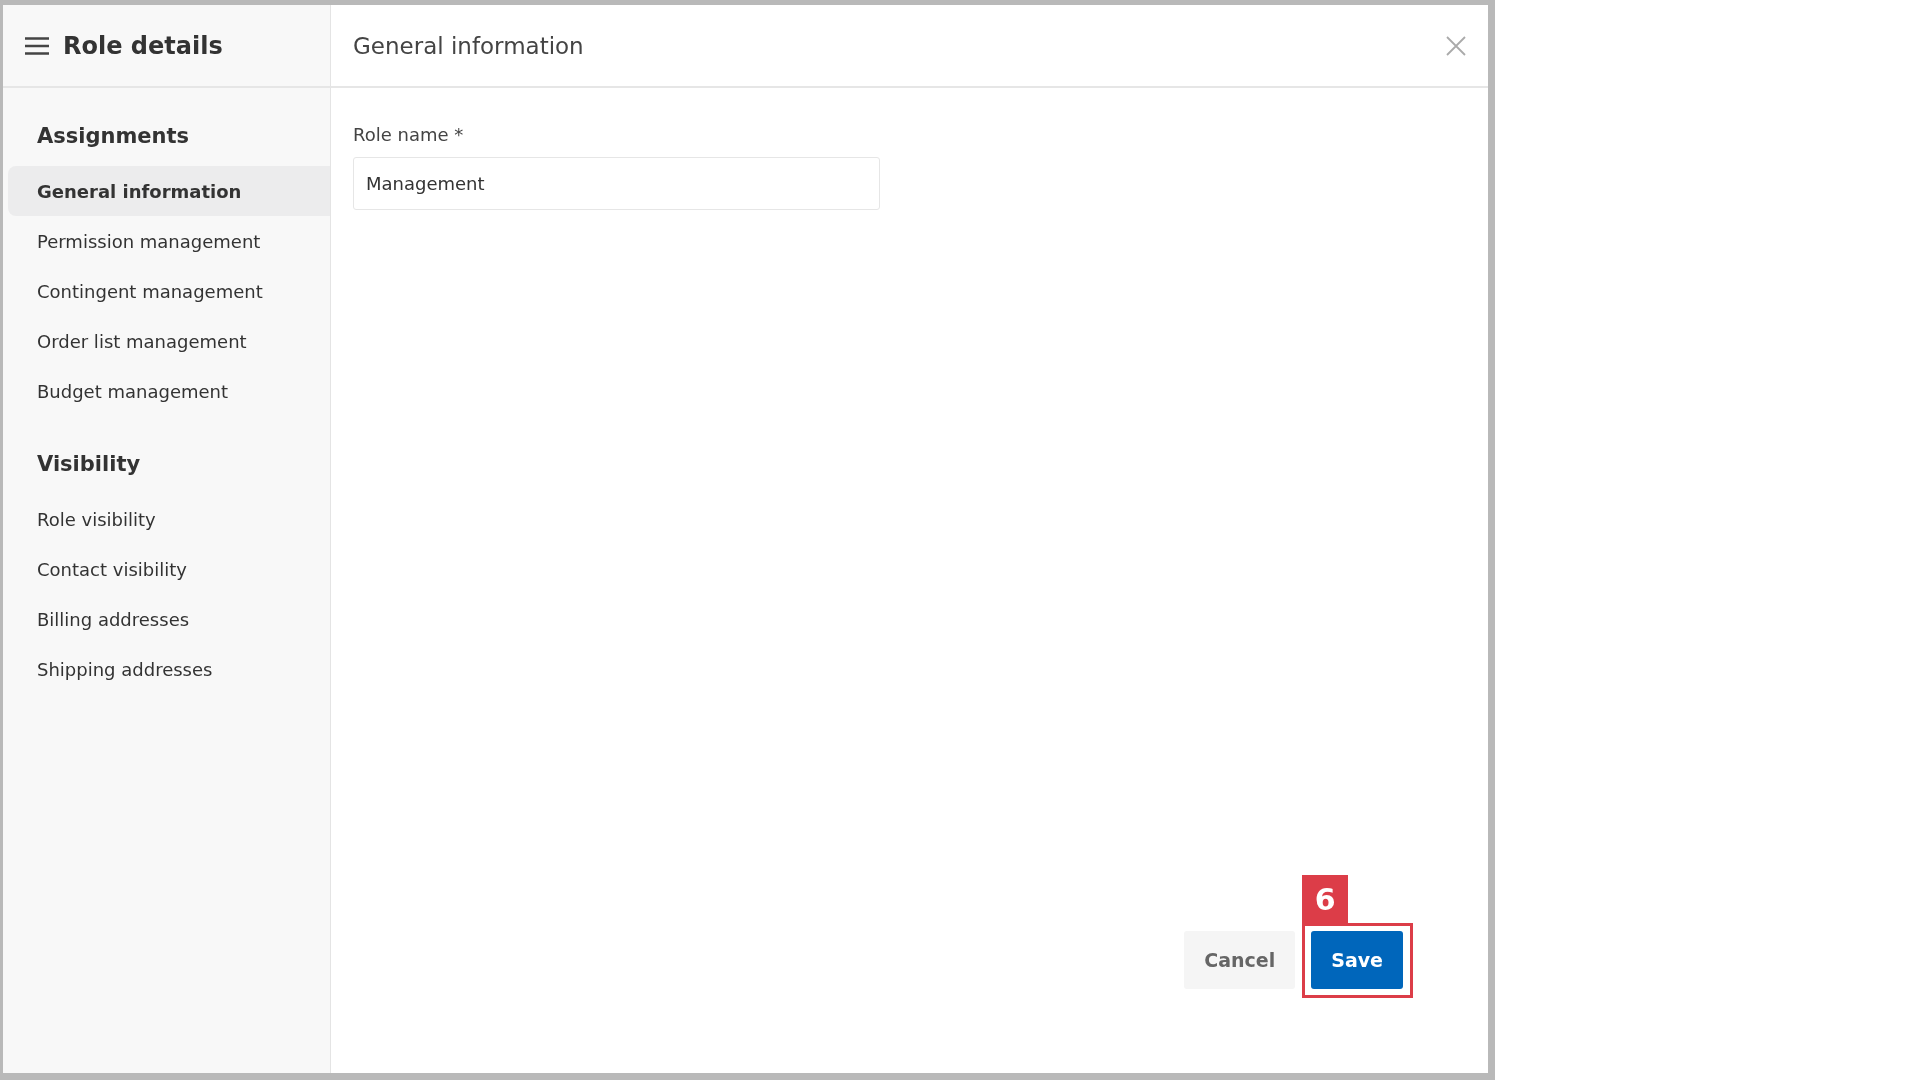 The image size is (1920, 1080). Describe the element at coordinates (616, 183) in the screenshot. I see `role-name-field: Management` at that location.